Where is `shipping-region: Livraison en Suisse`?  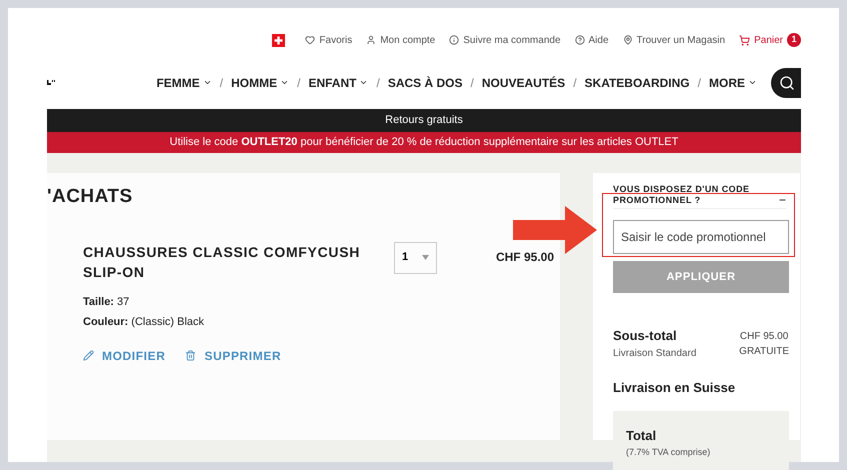
shipping-region: Livraison en Suisse is located at coordinates (674, 387).